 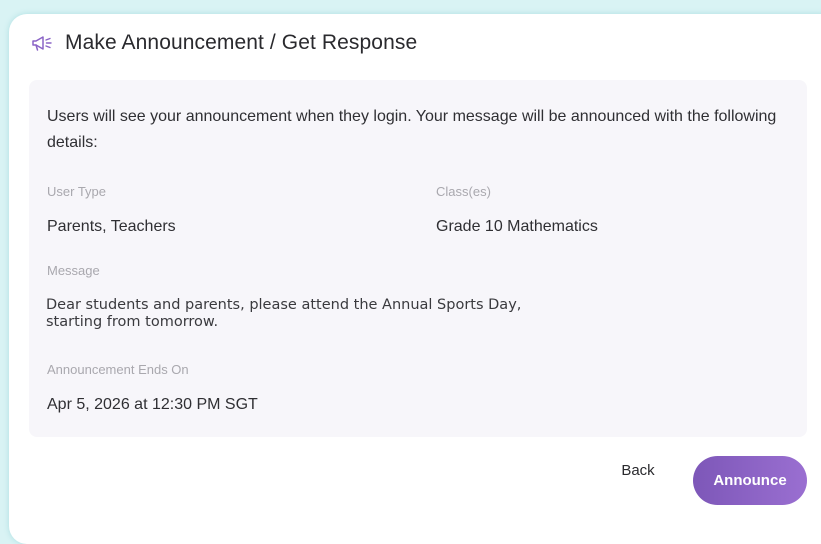 What do you see at coordinates (241, 42) in the screenshot?
I see `dialog-title: Make Announcement / Get Response` at bounding box center [241, 42].